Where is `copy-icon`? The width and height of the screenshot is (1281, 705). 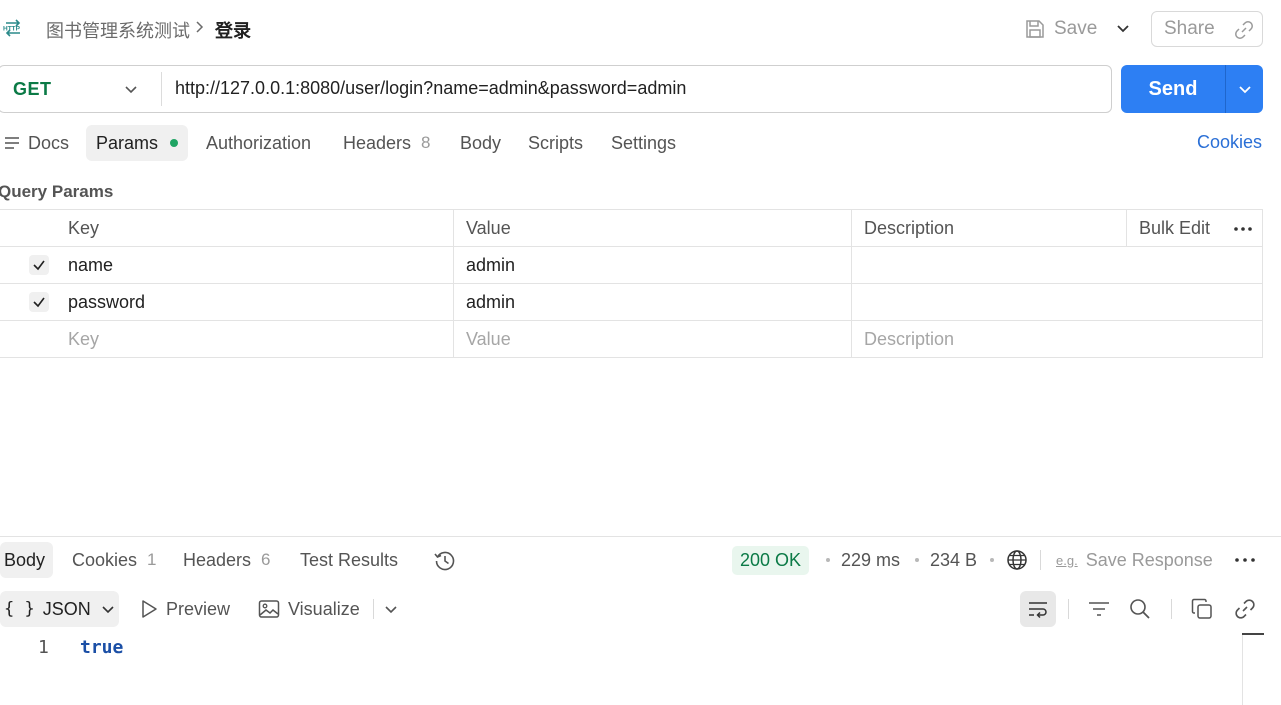
copy-icon is located at coordinates (1201, 608).